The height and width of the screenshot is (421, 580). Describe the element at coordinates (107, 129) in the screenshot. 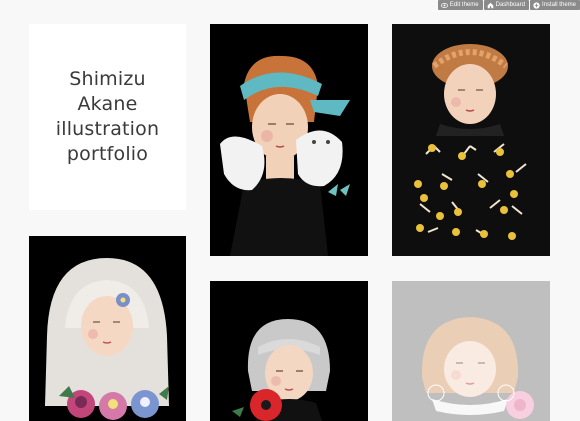

I see `title-line: illustration` at that location.